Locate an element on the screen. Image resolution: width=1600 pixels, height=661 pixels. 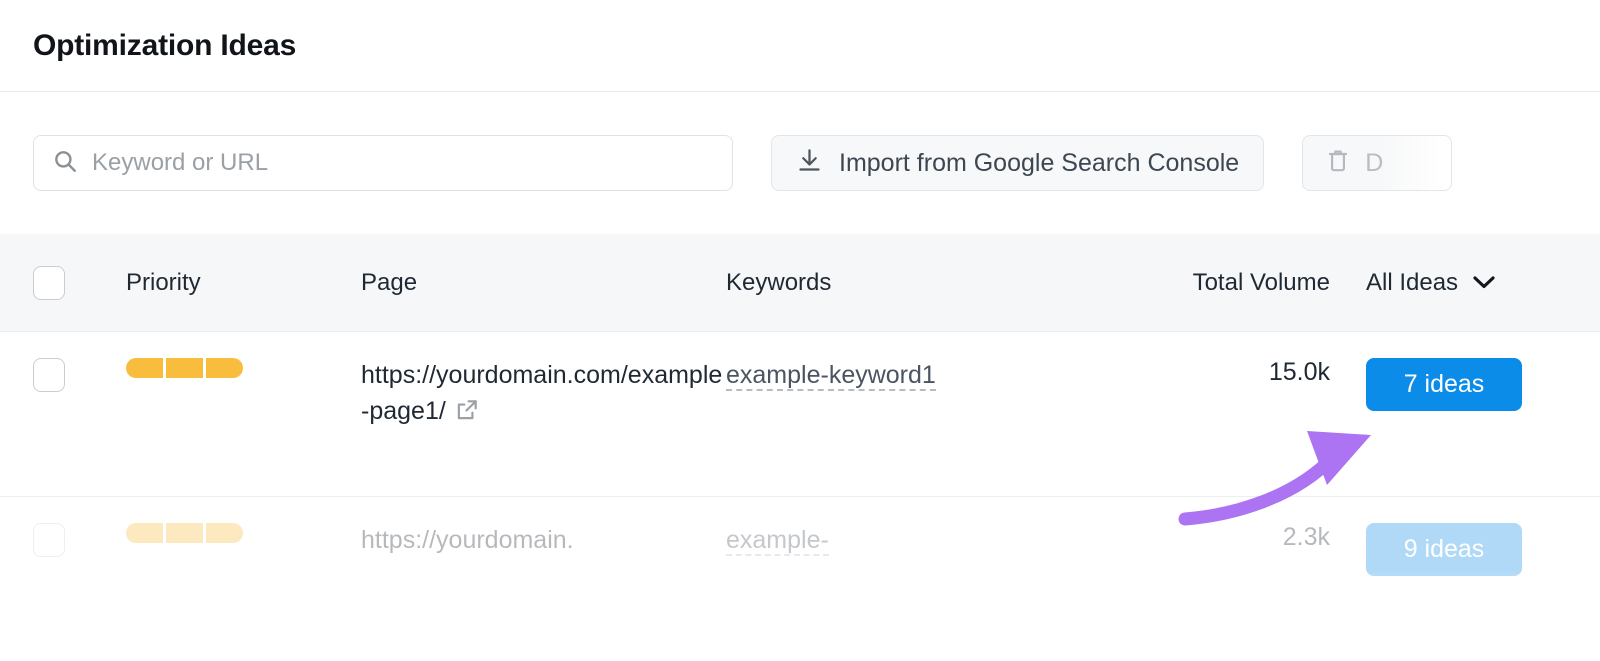
total-volume-cell: 15.0k is located at coordinates (1251, 372).